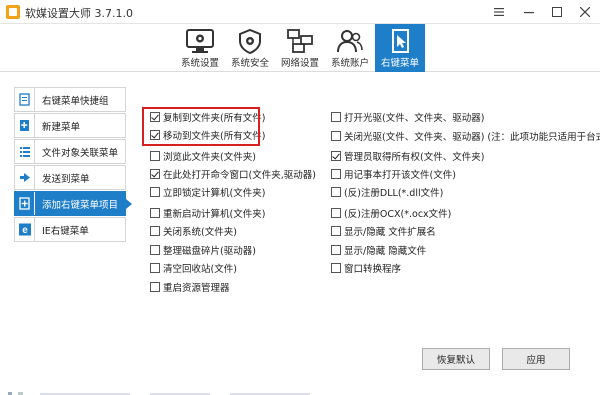 This screenshot has height=395, width=600. Describe the element at coordinates (201, 126) in the screenshot. I see `highlight-box` at that location.